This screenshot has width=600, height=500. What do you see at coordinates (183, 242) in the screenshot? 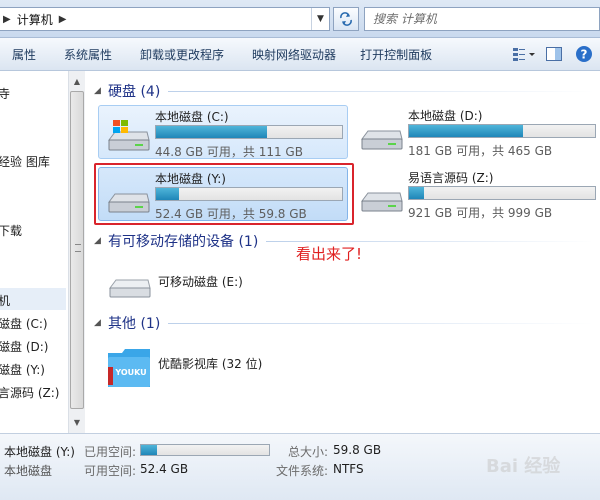
I see `group-title: 有可移动存储的设备 (1)` at bounding box center [183, 242].